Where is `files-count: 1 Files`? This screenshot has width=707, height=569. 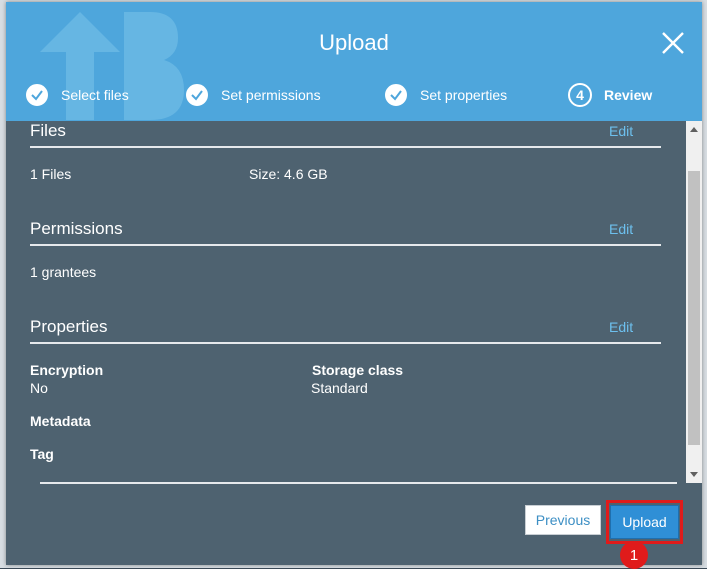
files-count: 1 Files is located at coordinates (51, 174).